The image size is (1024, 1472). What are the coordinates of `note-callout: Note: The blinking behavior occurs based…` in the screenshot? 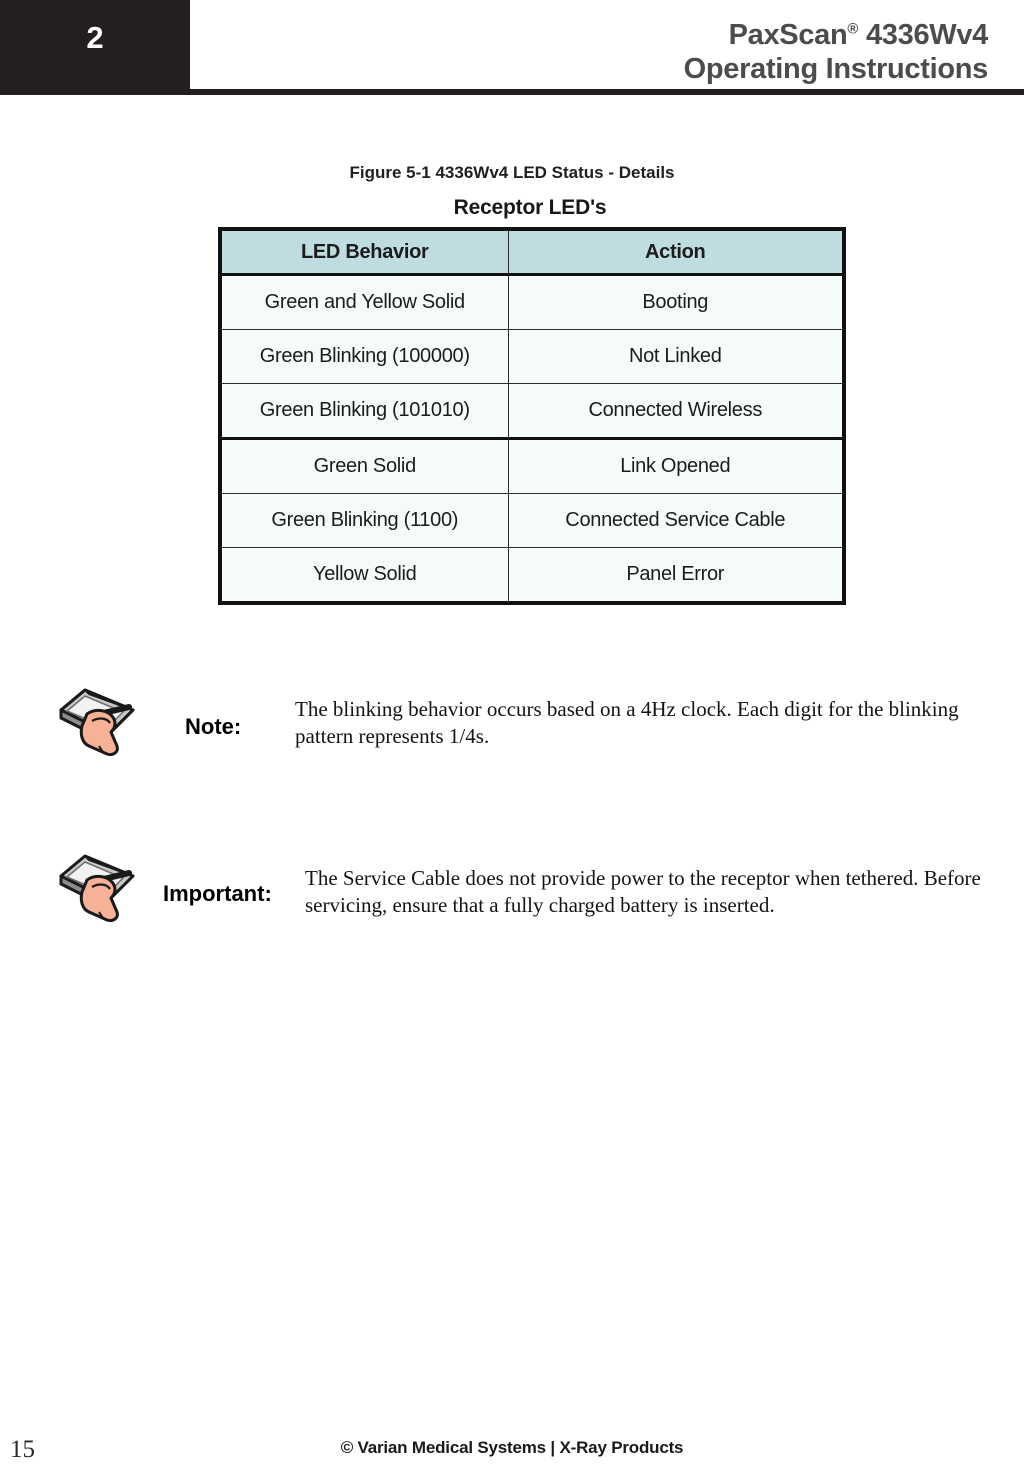 It's located at (512, 725).